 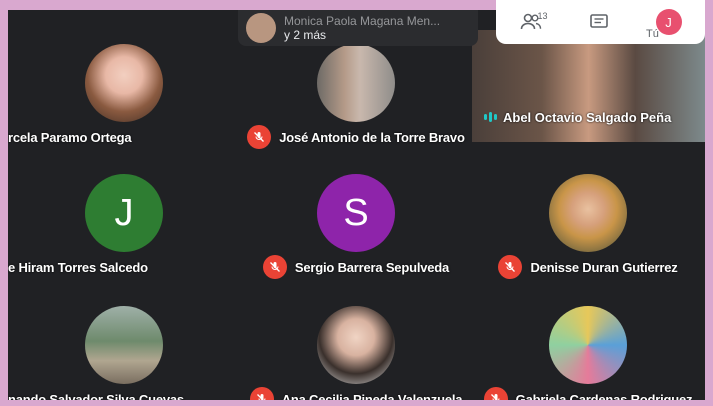 I want to click on participant-tile: José Antonio de la Torre Bravo, so click(x=356, y=95).